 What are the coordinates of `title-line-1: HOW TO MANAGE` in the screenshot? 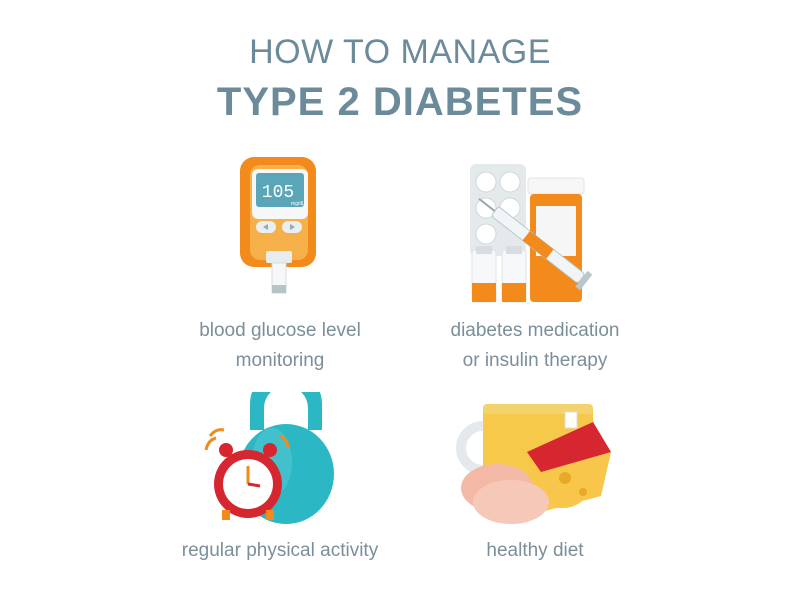 It's located at (400, 52).